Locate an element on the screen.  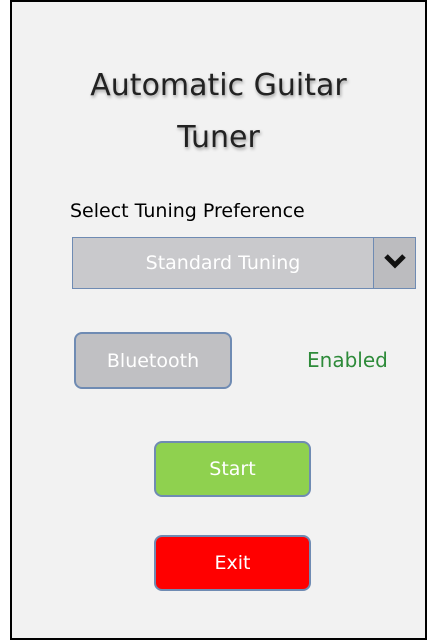
bluetooth-status: Enabled is located at coordinates (347, 360).